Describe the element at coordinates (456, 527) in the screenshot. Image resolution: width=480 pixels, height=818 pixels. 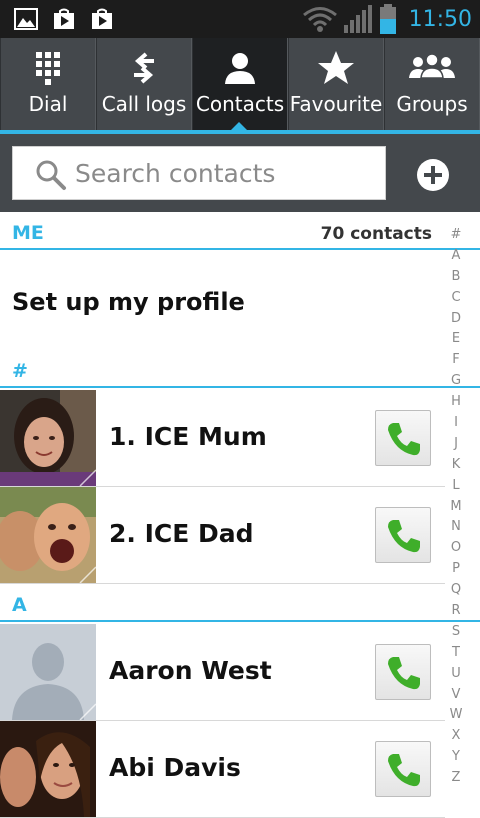
I see `index-letter: N` at that location.